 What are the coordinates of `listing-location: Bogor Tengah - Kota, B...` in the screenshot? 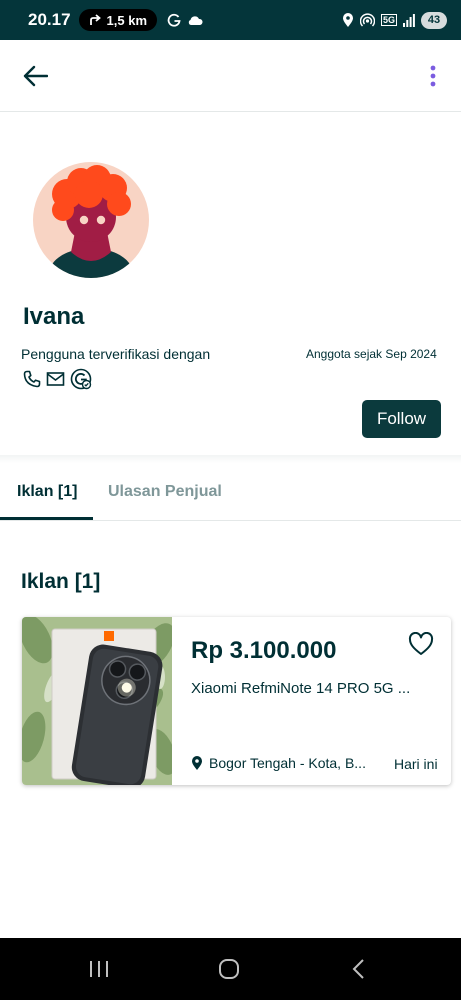 It's located at (278, 763).